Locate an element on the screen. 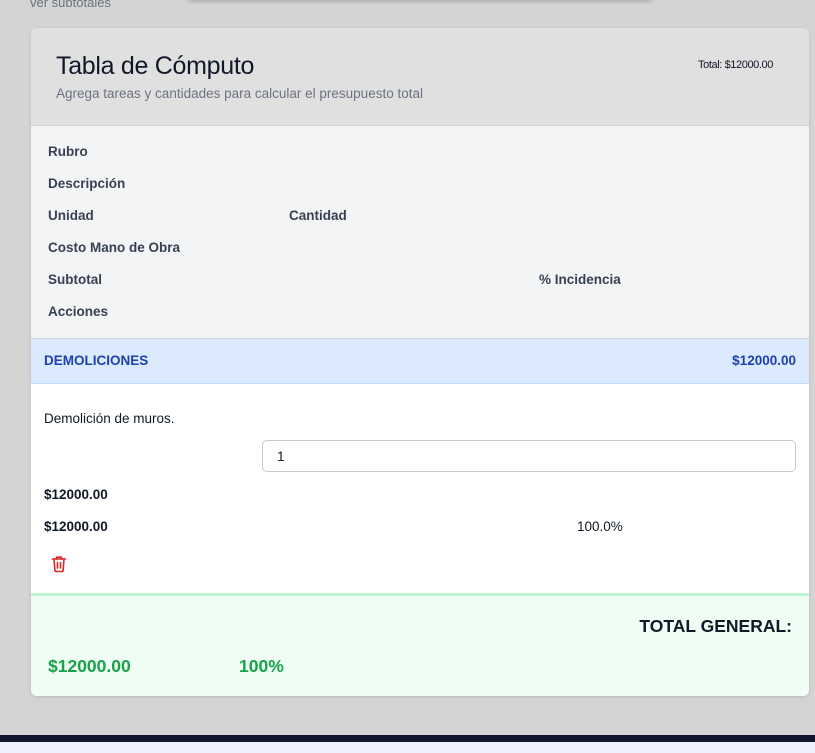 The height and width of the screenshot is (753, 815). category-total: $12000.00 is located at coordinates (764, 360).